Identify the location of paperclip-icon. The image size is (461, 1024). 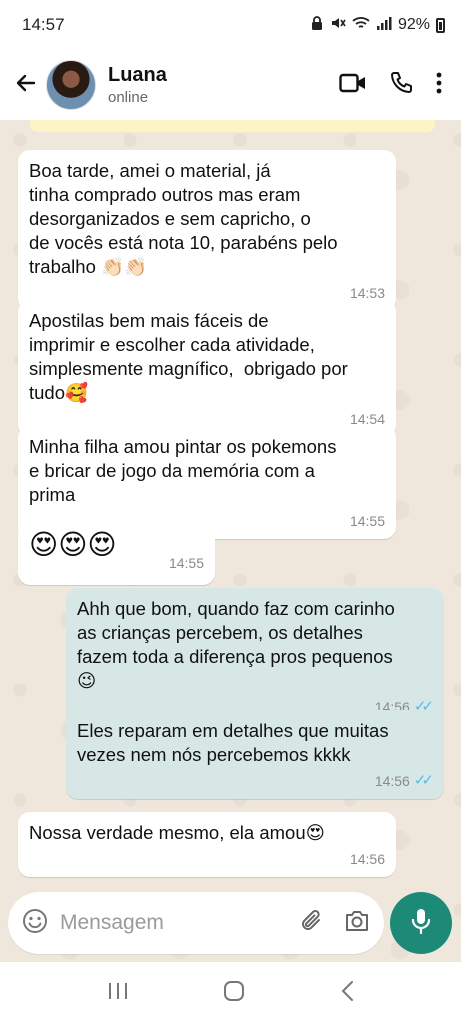
(311, 919).